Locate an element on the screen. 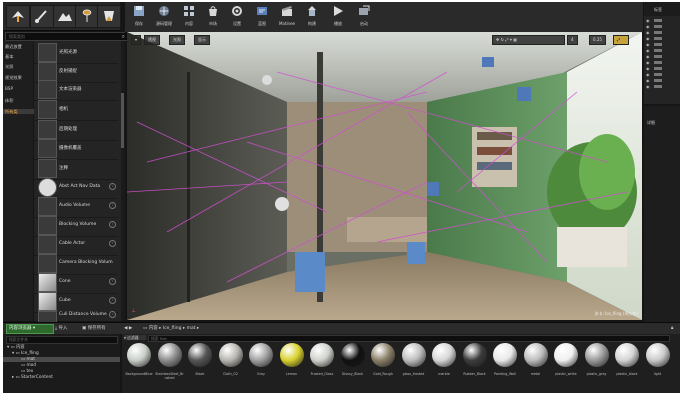 This screenshot has height=400, width=684. asset-tile: Rubber_Black is located at coordinates (475, 364).